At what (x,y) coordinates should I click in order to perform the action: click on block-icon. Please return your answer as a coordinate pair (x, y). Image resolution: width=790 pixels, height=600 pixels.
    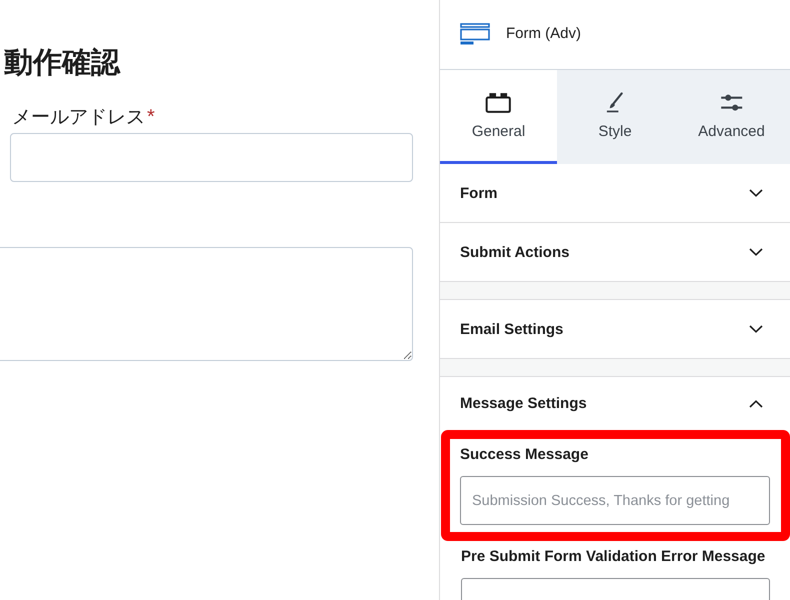
    Looking at the image, I should click on (498, 102).